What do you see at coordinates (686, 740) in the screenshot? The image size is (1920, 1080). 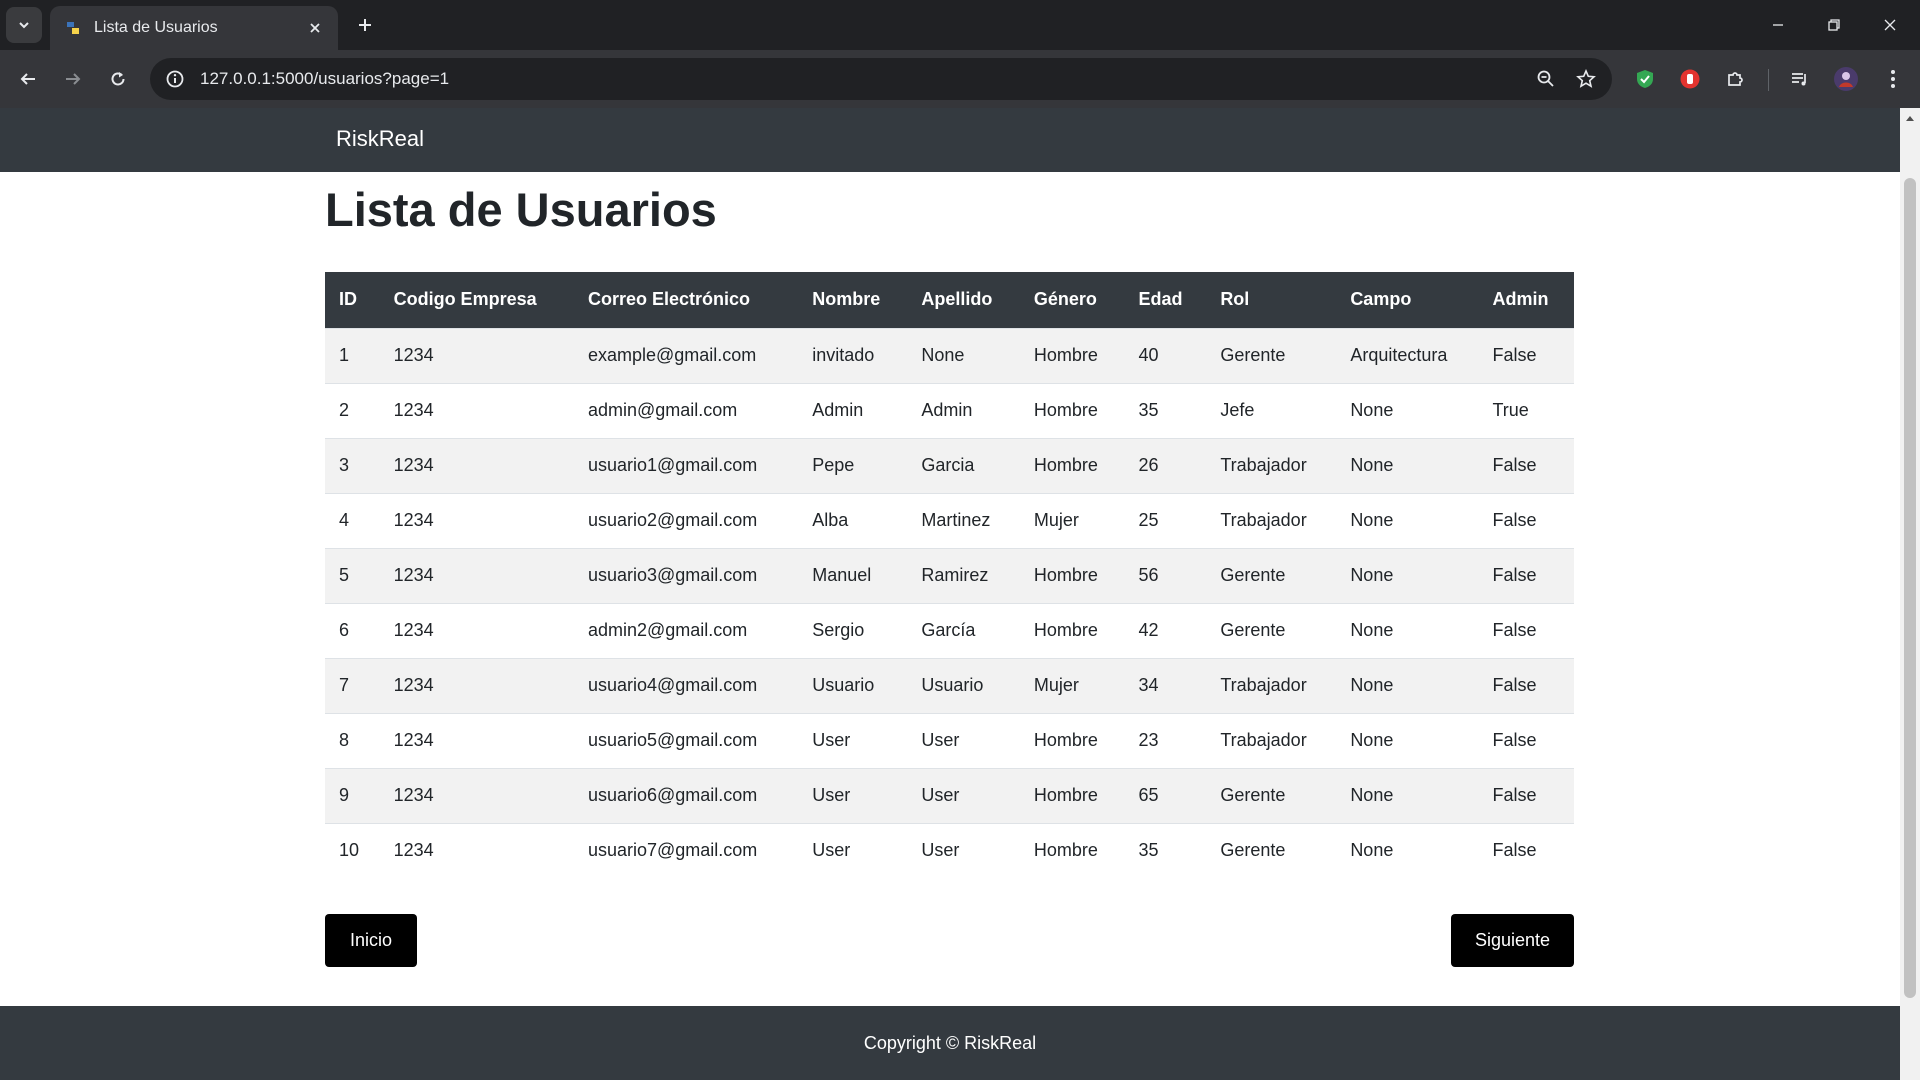 I see `table-cell: usuario5@gmail.com` at bounding box center [686, 740].